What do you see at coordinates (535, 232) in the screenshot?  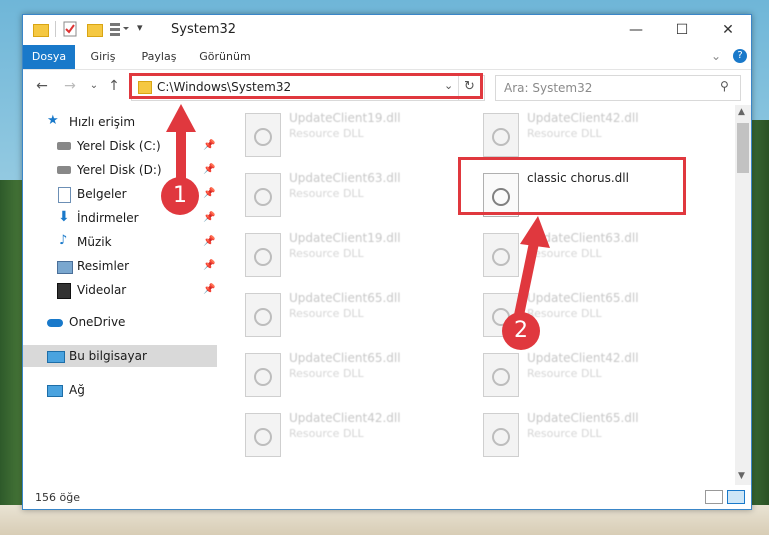 I see `arrow-2-head` at bounding box center [535, 232].